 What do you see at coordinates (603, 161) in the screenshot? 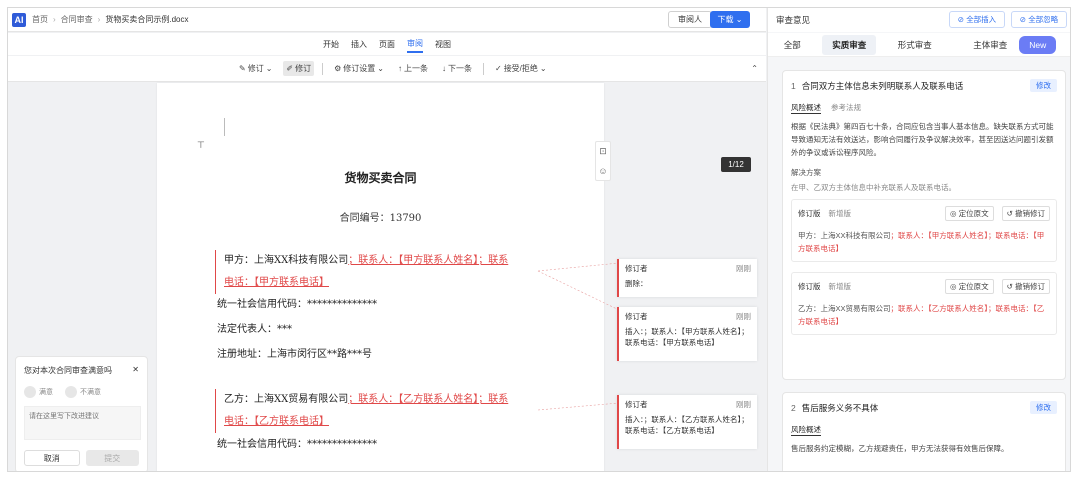
I see `page-side-tools: ⊡ ☺` at bounding box center [603, 161].